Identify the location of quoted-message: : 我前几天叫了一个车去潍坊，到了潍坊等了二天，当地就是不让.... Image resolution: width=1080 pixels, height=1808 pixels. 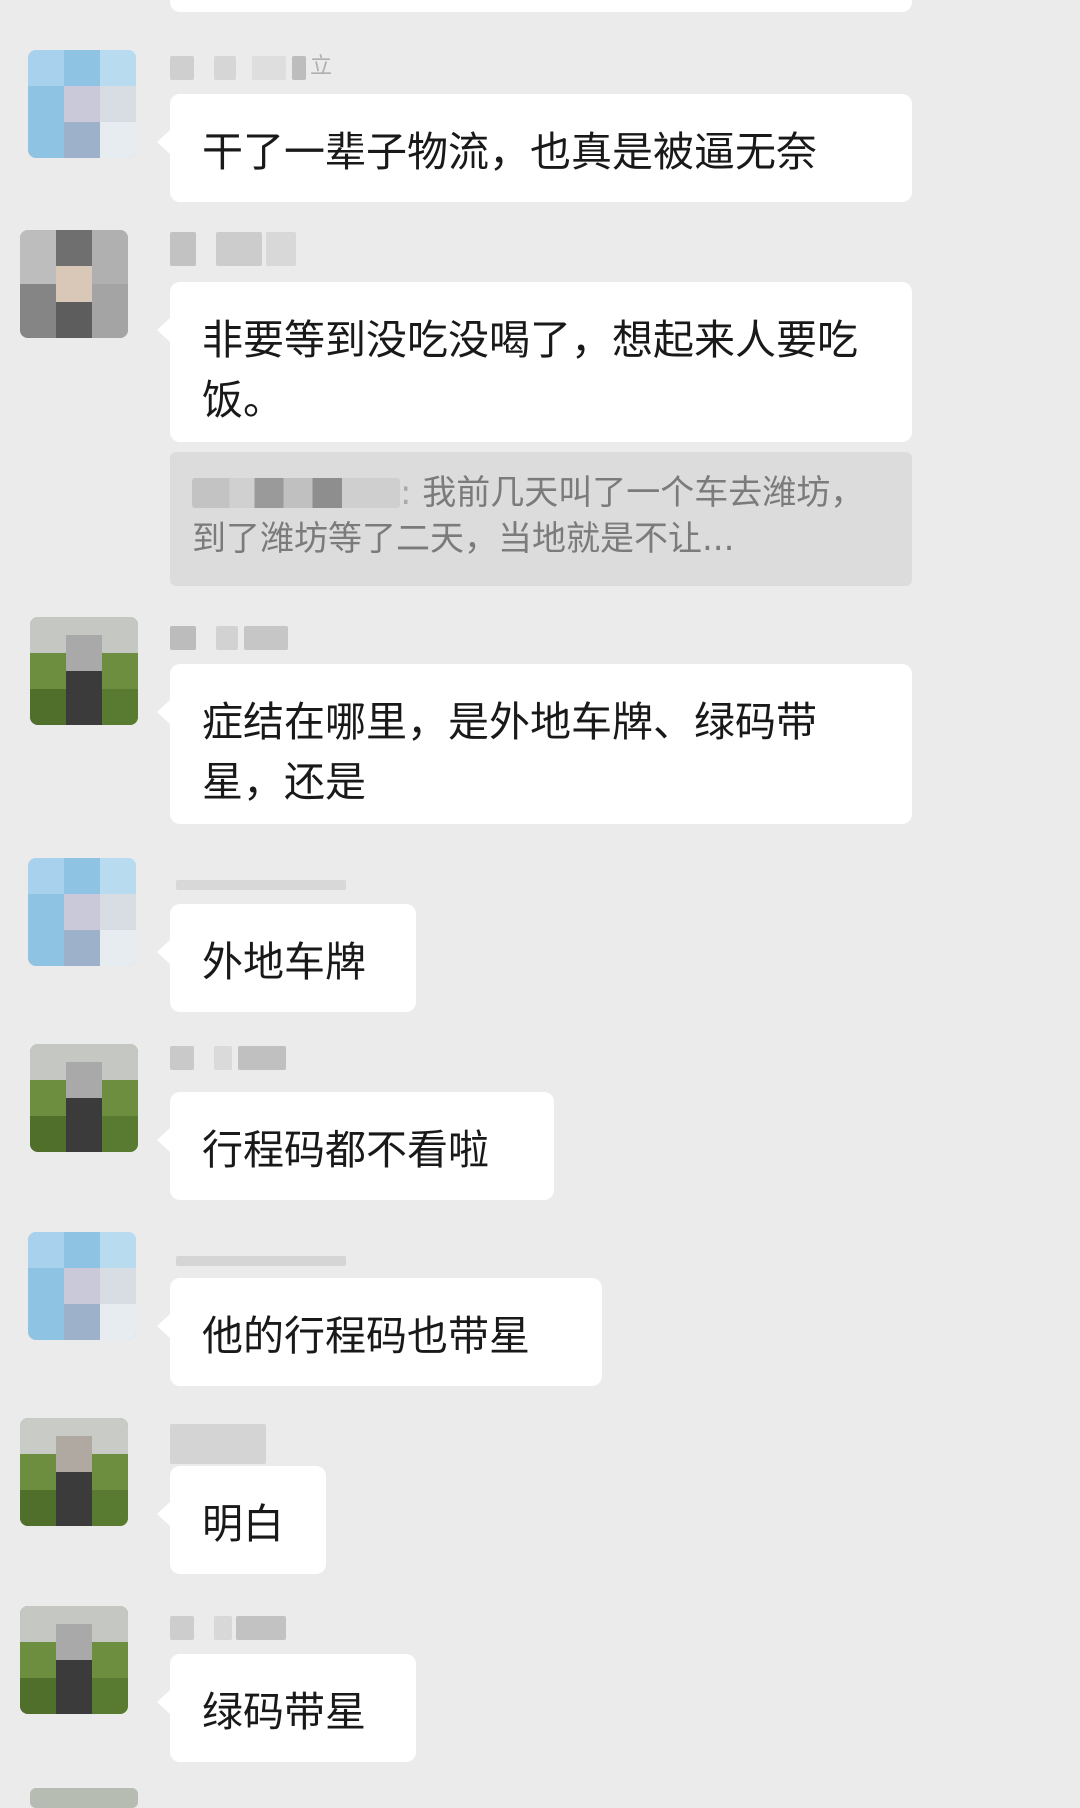
(541, 519).